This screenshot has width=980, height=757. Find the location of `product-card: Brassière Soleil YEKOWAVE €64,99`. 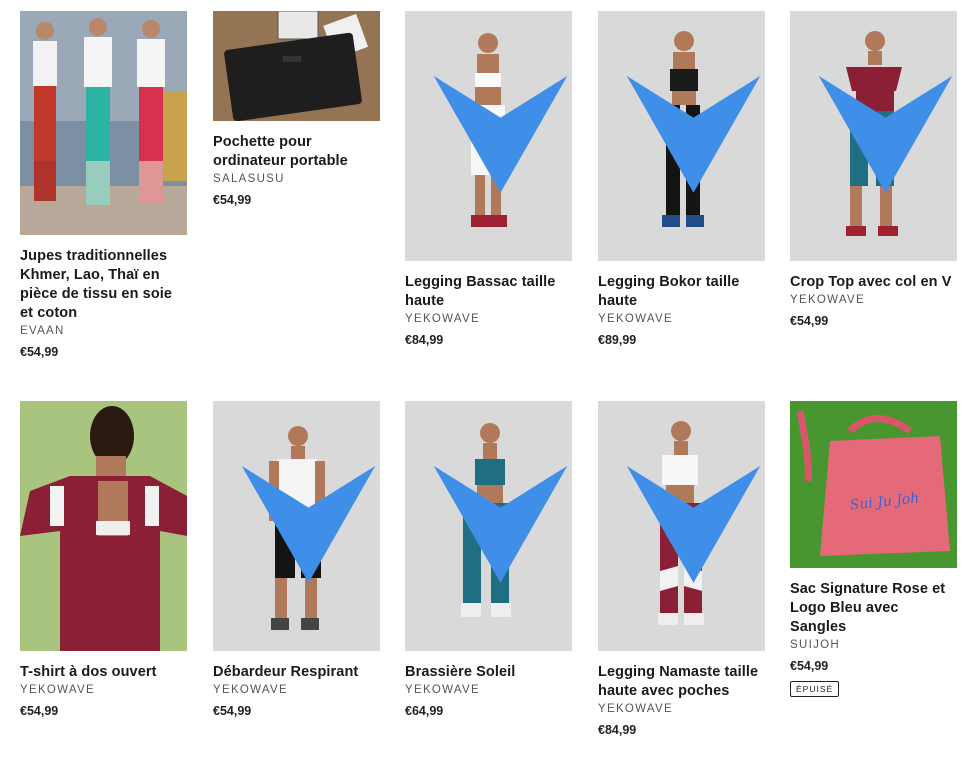

product-card: Brassière Soleil YEKOWAVE €64,99 is located at coordinates (489, 559).